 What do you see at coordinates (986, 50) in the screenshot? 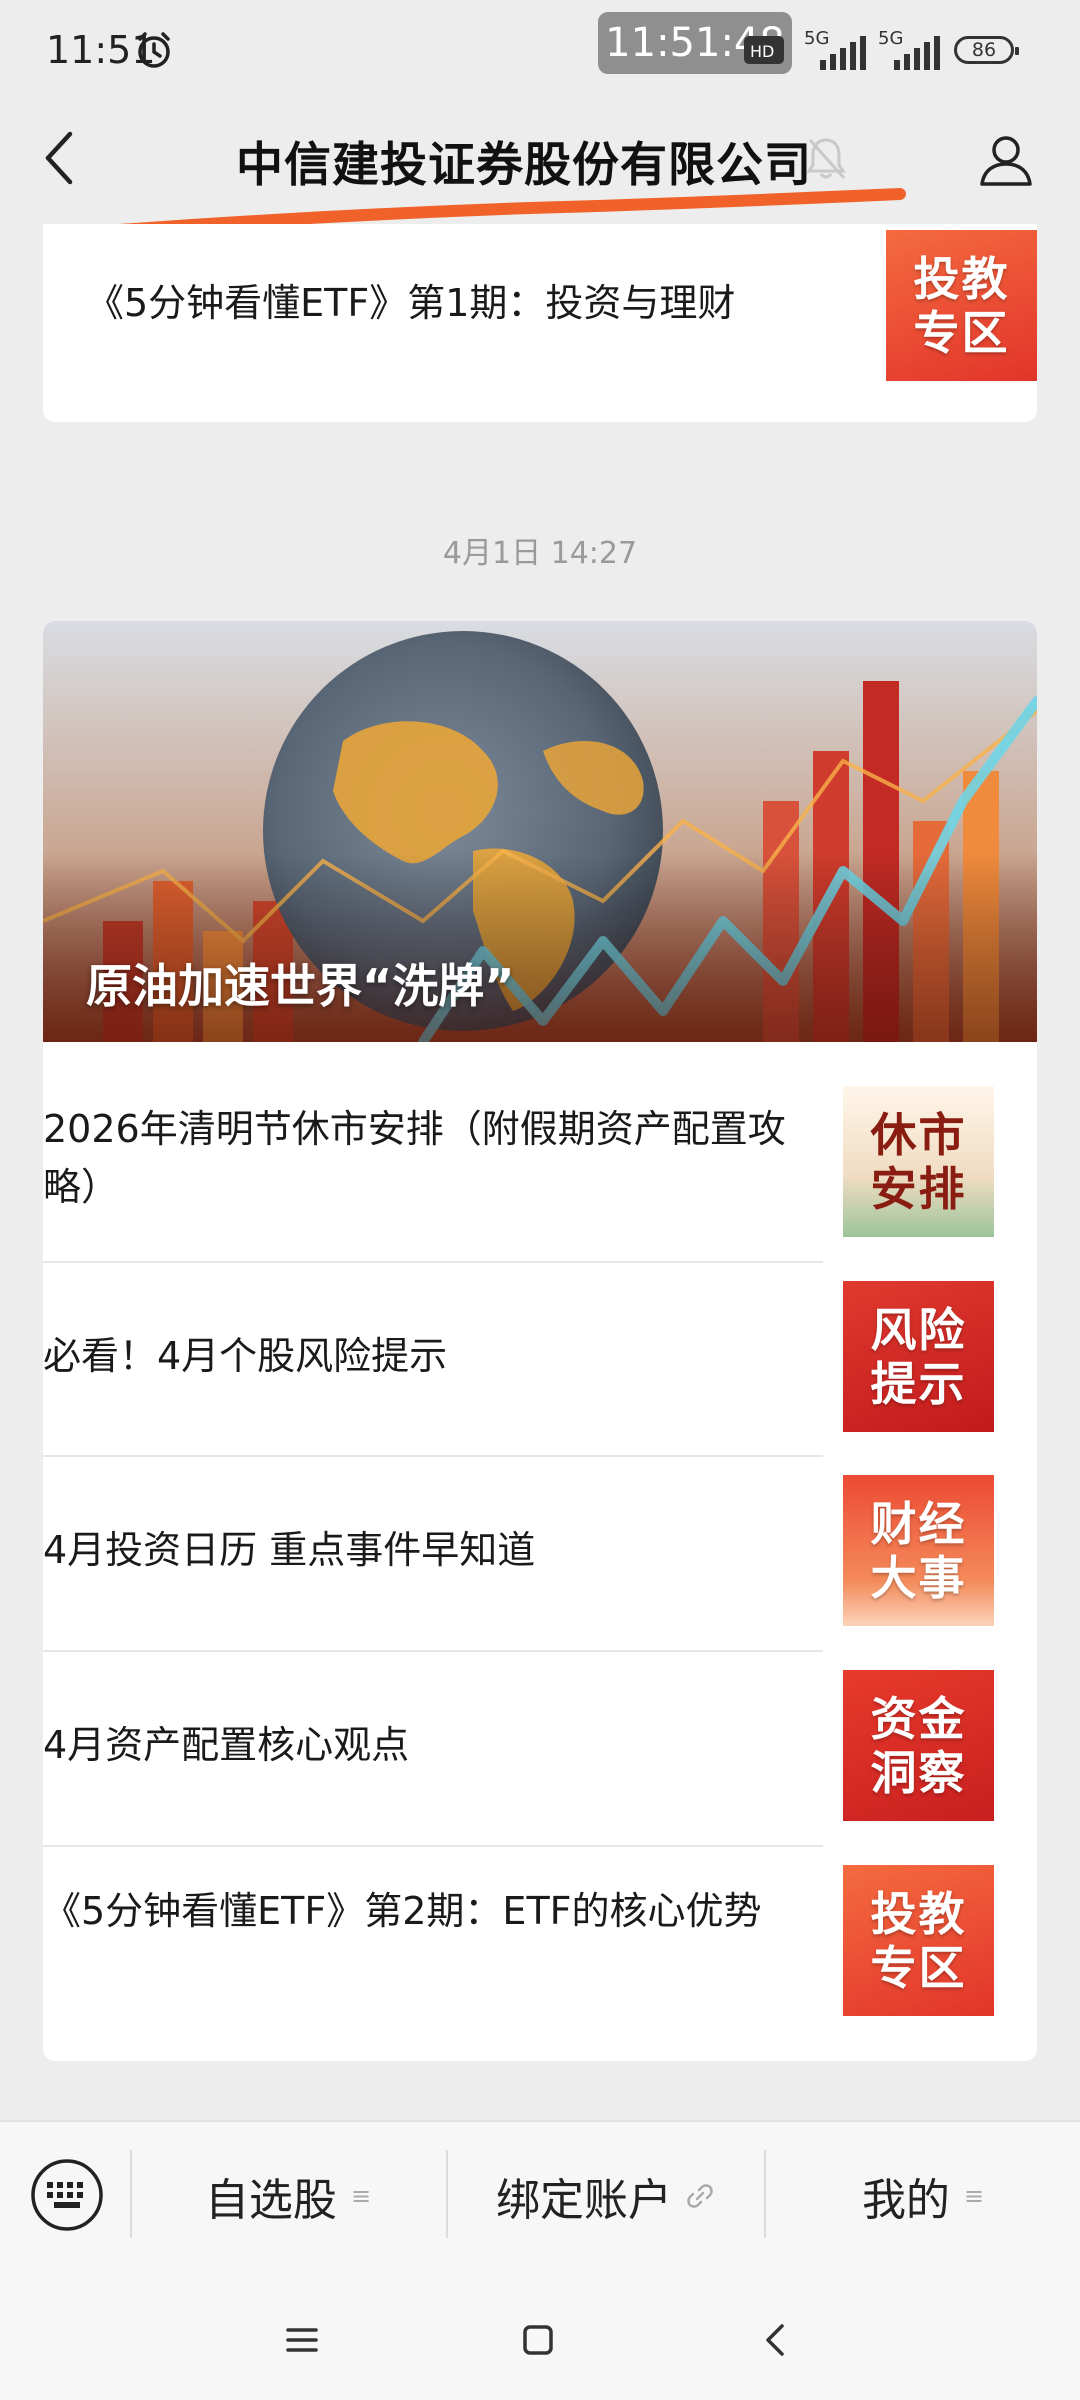
I see `battery-indicator: 86` at bounding box center [986, 50].